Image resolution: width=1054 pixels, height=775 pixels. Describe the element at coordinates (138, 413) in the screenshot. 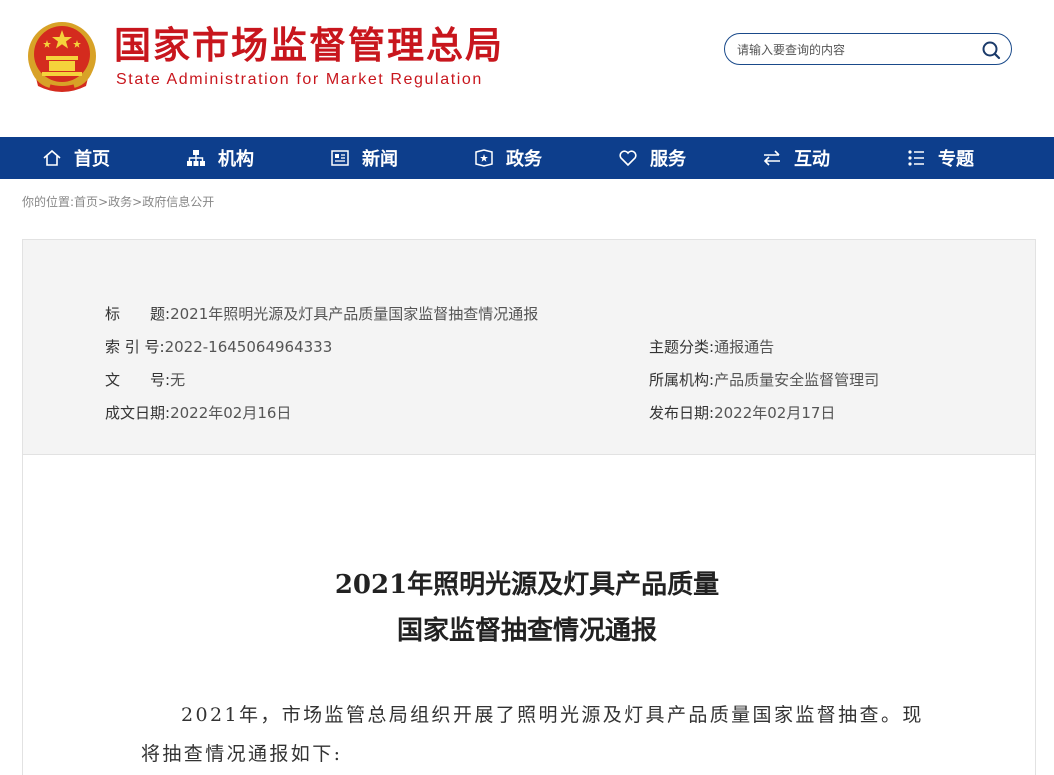

I see `meta-label: 成文日期:` at that location.